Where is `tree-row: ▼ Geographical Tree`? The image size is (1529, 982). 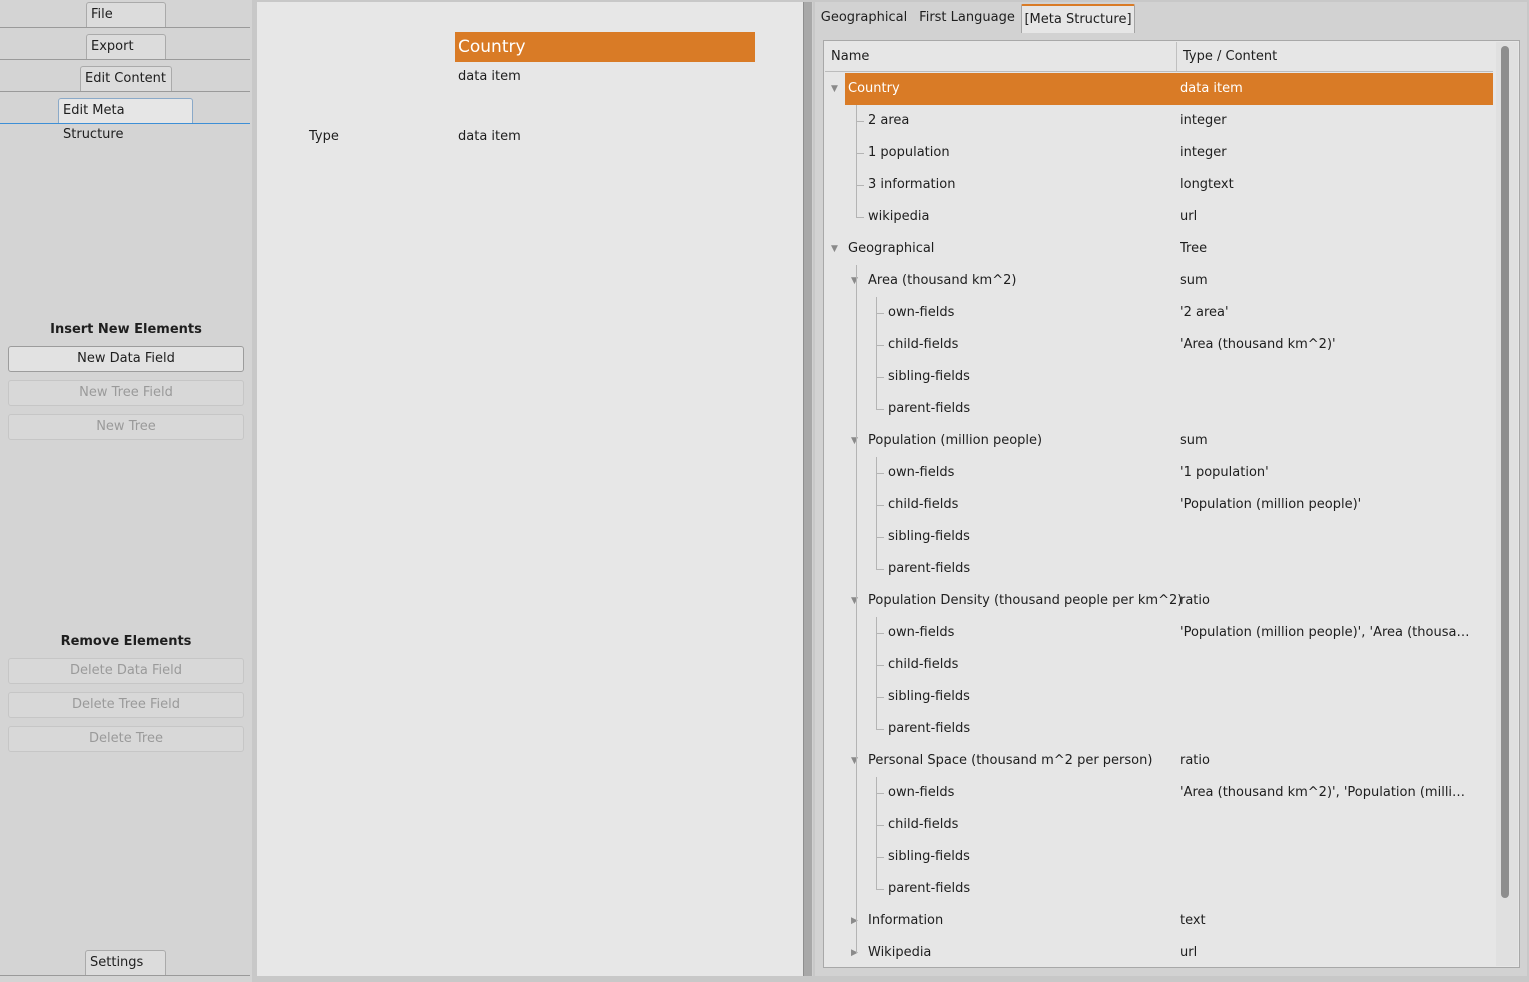 tree-row: ▼ Geographical Tree is located at coordinates (1159, 249).